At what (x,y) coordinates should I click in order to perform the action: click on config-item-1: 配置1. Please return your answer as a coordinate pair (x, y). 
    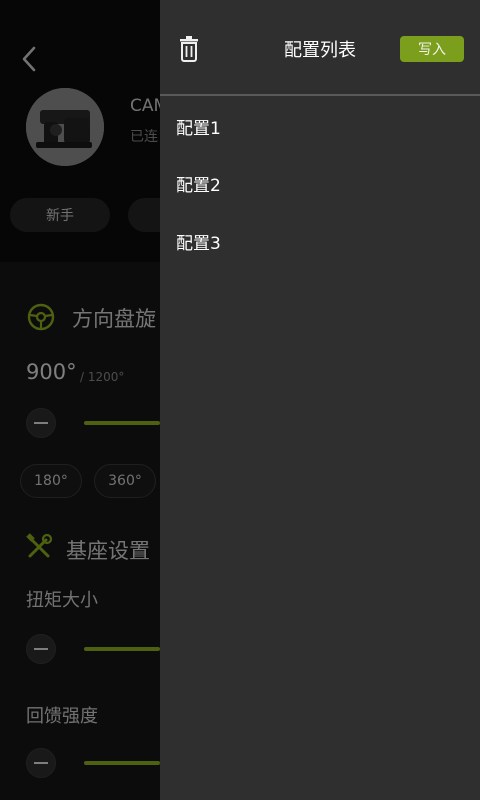
    Looking at the image, I should click on (316, 126).